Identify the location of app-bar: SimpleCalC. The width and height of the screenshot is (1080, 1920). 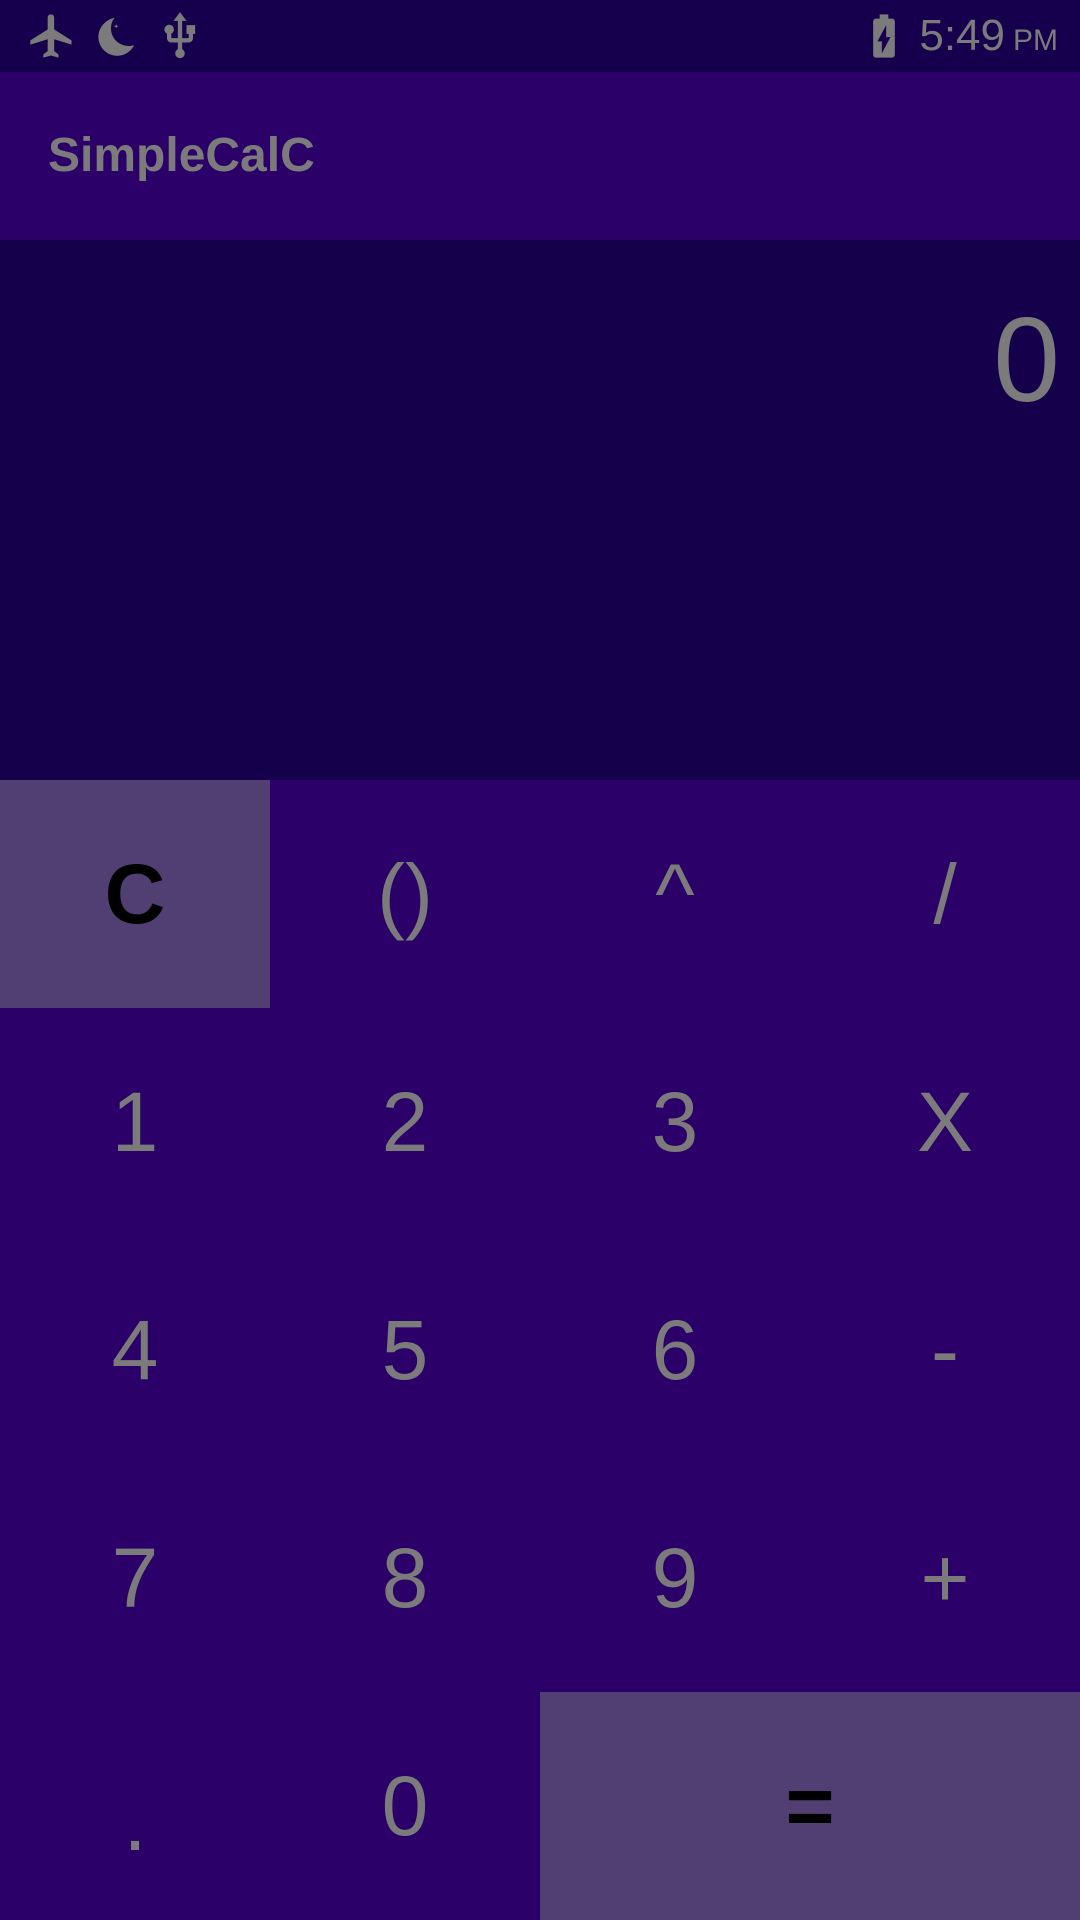
(540, 156).